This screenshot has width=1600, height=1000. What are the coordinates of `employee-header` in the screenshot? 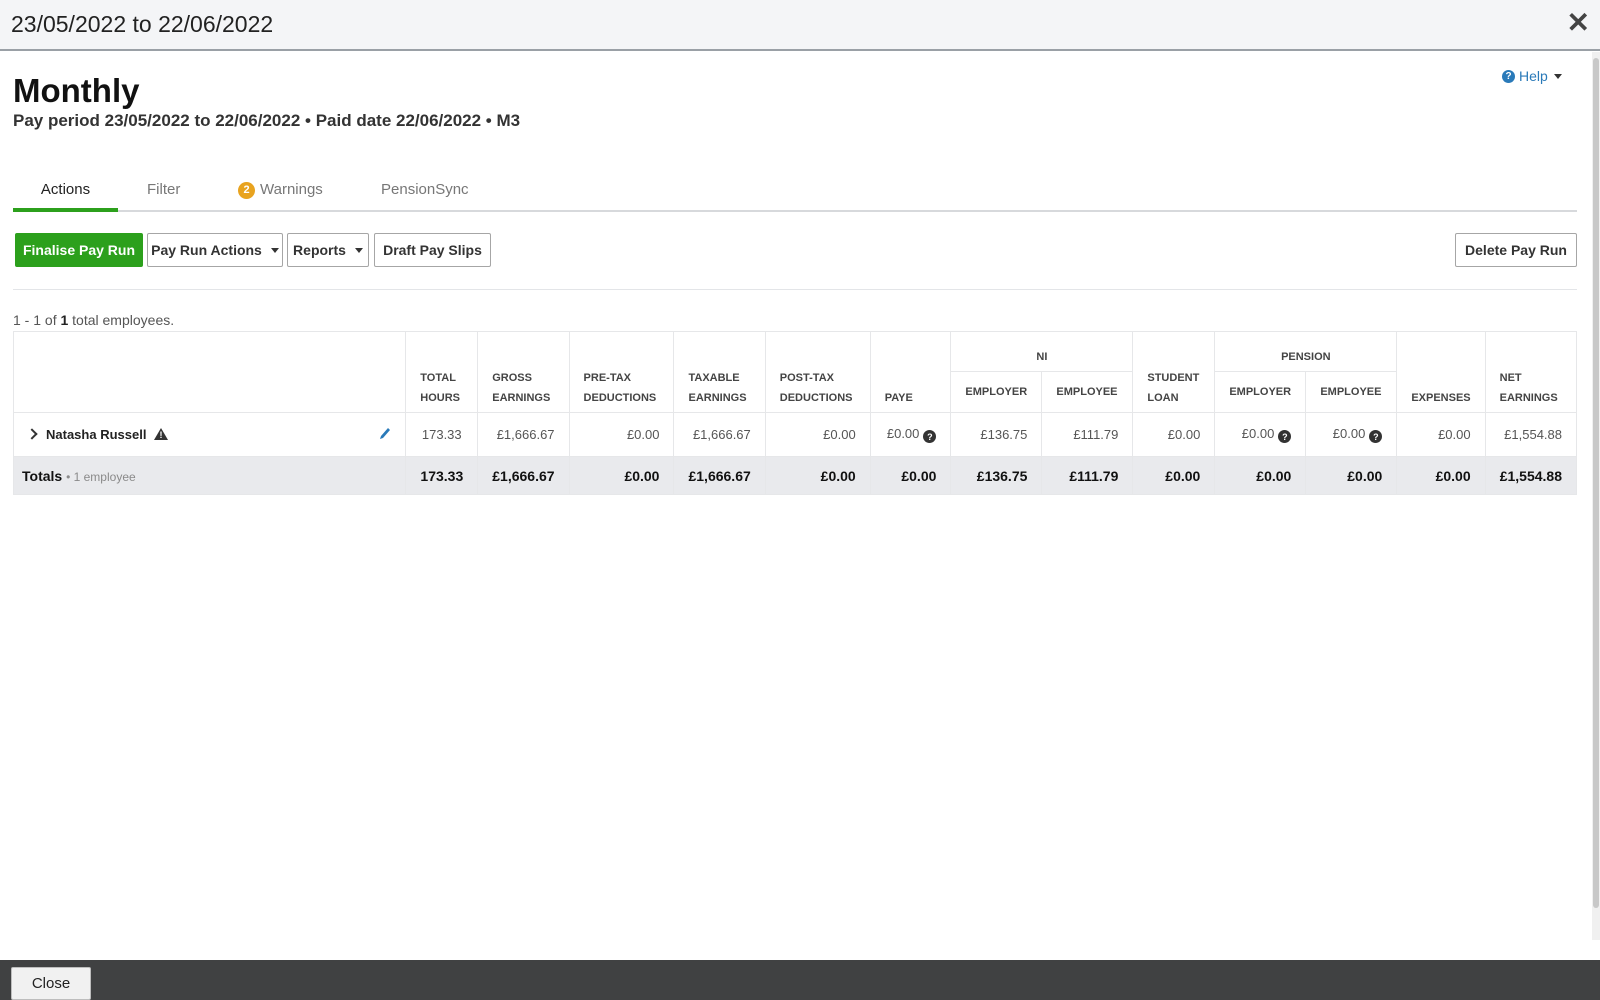 It's located at (209, 372).